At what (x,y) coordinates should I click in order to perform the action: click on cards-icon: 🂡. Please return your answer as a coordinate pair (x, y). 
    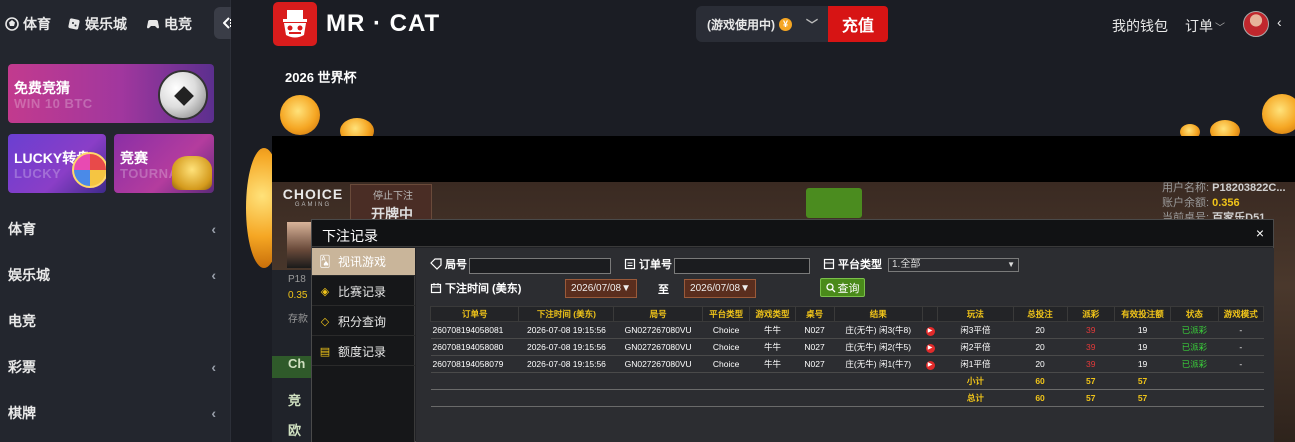
    Looking at the image, I should click on (325, 262).